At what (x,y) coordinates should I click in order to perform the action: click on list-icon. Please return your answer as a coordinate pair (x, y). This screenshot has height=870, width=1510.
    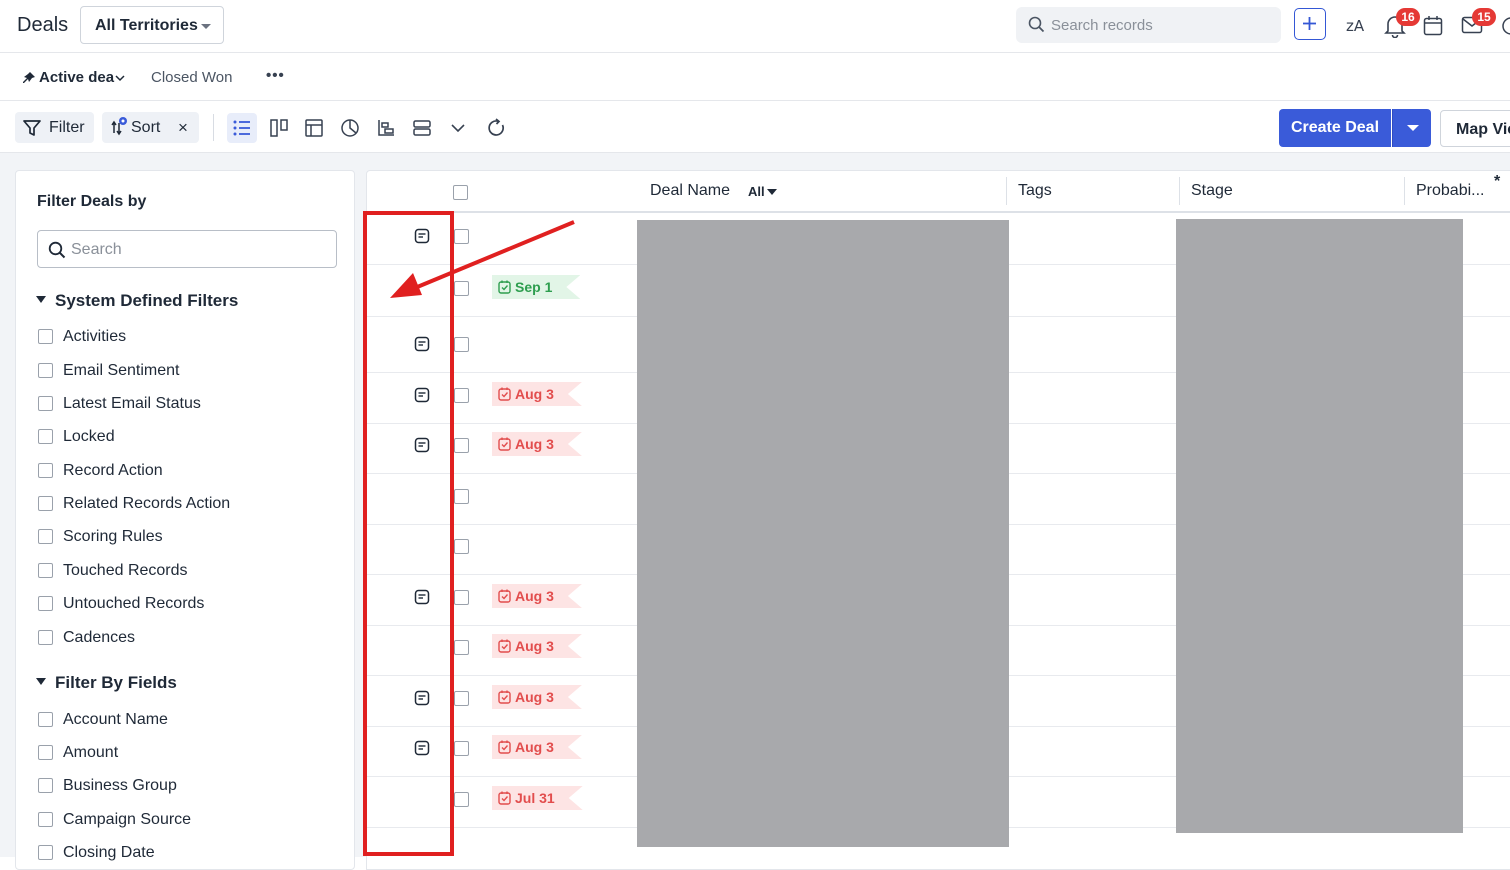
    Looking at the image, I should click on (241, 128).